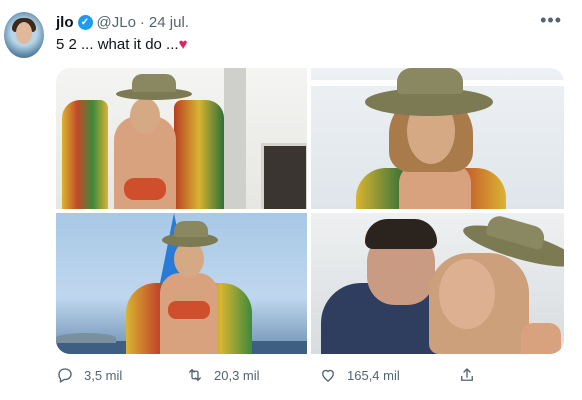 This screenshot has width=582, height=400. I want to click on avatar-face, so click(24, 33).